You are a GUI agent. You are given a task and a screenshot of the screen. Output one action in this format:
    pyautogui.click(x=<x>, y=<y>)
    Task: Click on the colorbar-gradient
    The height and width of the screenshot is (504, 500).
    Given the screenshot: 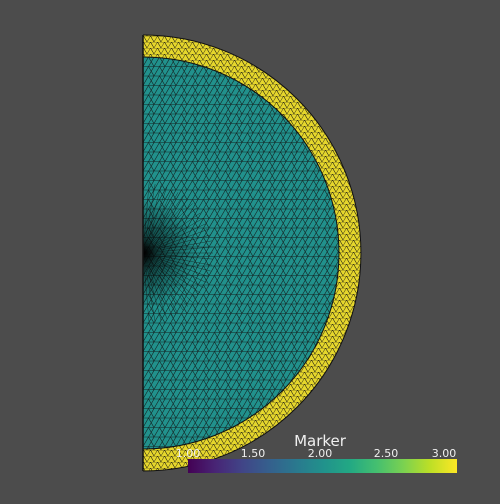 What is the action you would take?
    pyautogui.click(x=322, y=466)
    